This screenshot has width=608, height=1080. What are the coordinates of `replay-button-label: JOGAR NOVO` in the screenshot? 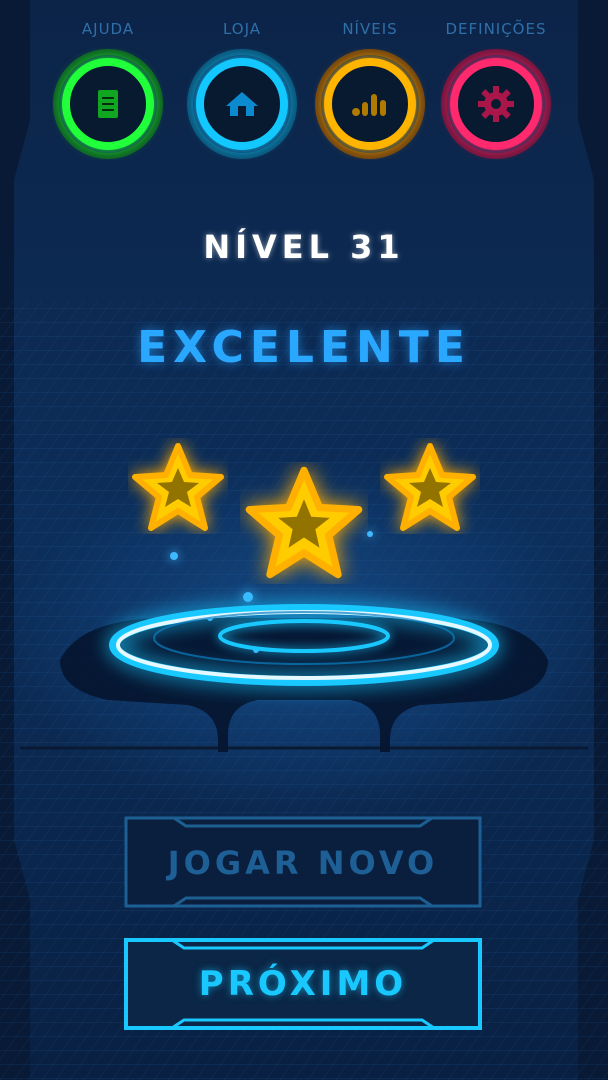 It's located at (303, 863).